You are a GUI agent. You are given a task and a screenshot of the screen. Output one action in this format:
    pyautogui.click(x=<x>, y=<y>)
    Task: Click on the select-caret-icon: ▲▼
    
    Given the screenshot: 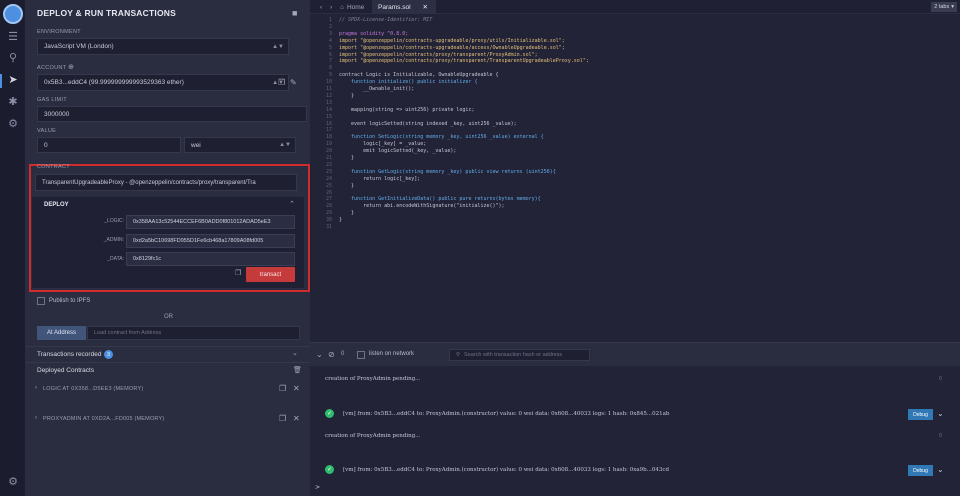 What is the action you would take?
    pyautogui.click(x=278, y=46)
    